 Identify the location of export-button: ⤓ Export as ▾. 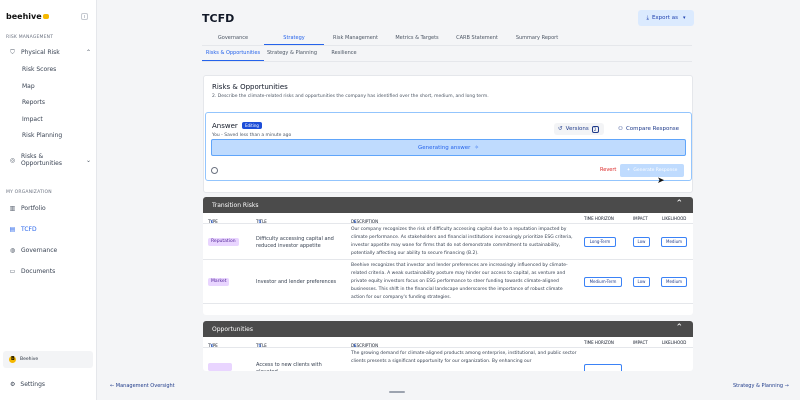
(666, 18).